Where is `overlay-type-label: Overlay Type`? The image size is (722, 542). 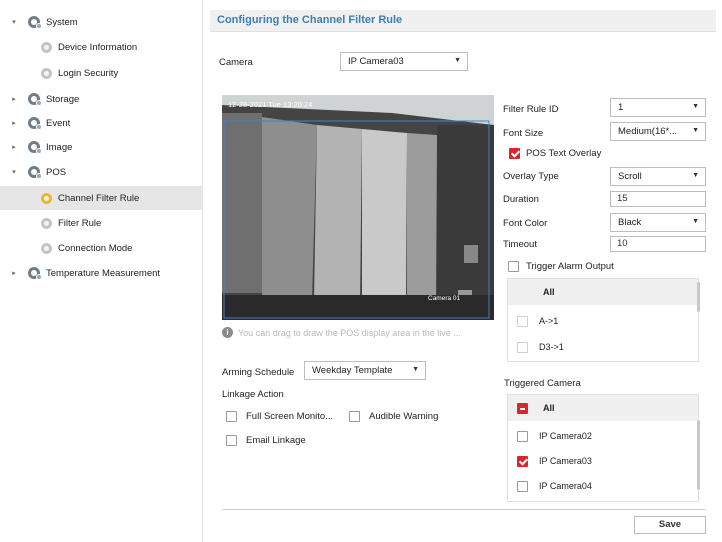
overlay-type-label: Overlay Type is located at coordinates (531, 176).